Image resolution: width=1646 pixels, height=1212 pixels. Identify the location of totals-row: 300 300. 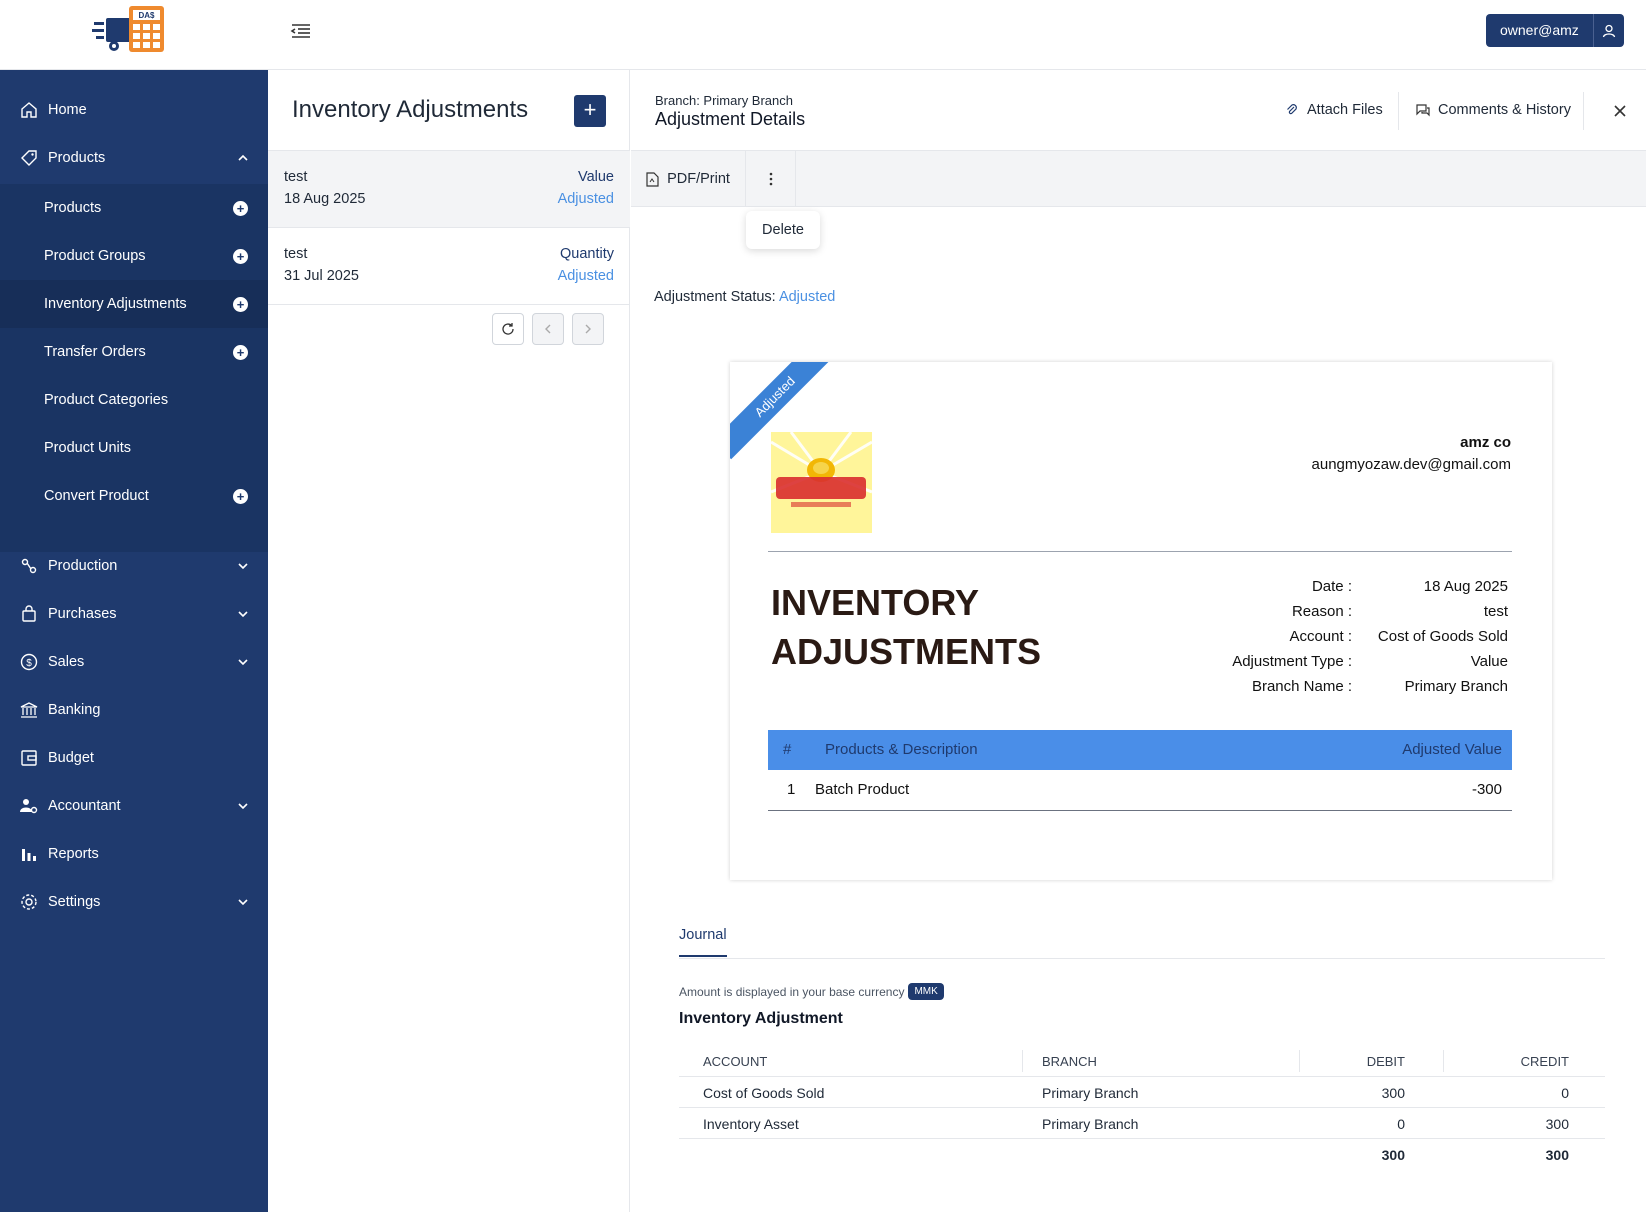
(1142, 1154).